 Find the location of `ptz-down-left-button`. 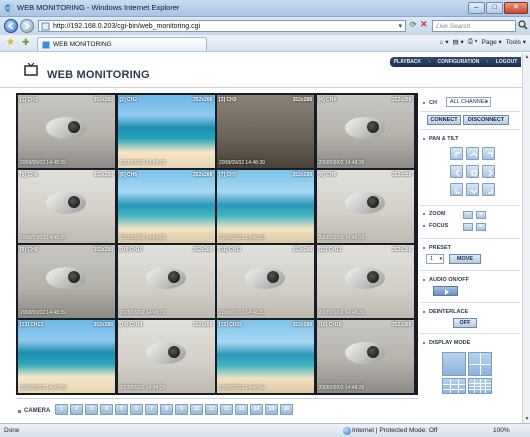

ptz-down-left-button is located at coordinates (456, 189).